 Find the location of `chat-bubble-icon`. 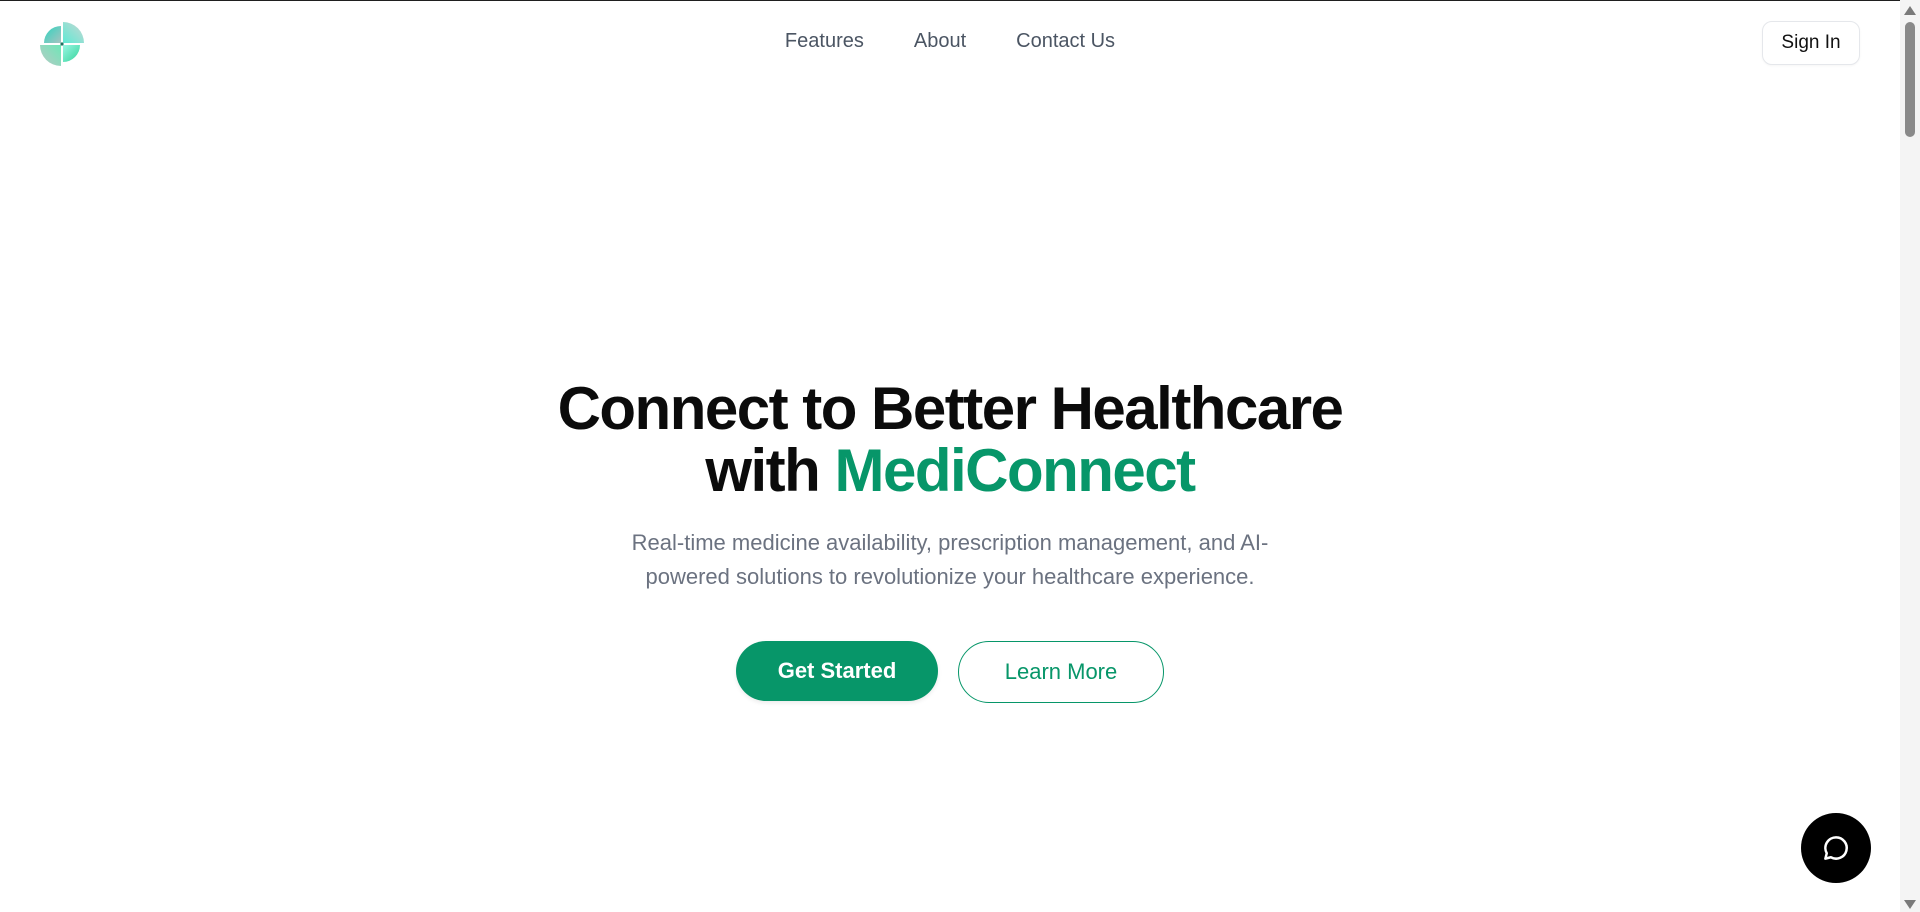

chat-bubble-icon is located at coordinates (1836, 848).